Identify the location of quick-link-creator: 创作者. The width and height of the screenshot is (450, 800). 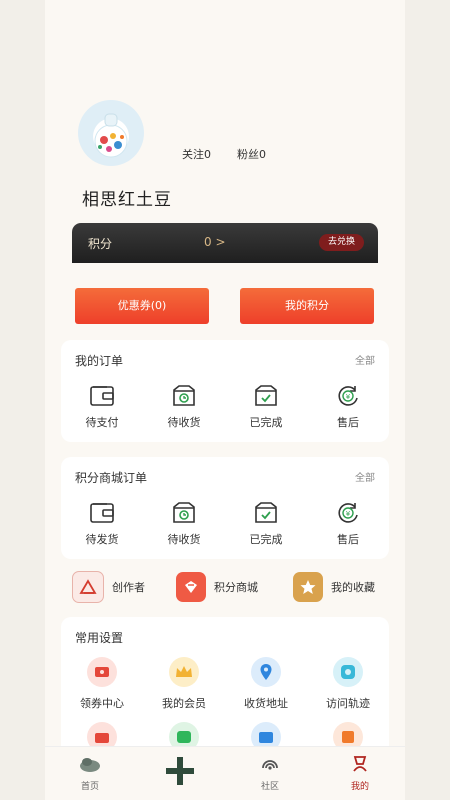
(108, 587).